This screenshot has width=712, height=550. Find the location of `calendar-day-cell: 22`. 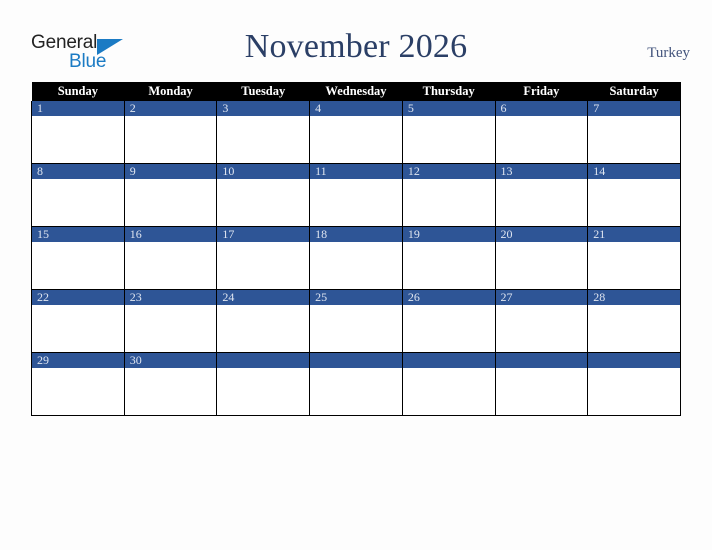

calendar-day-cell: 22 is located at coordinates (78, 321).